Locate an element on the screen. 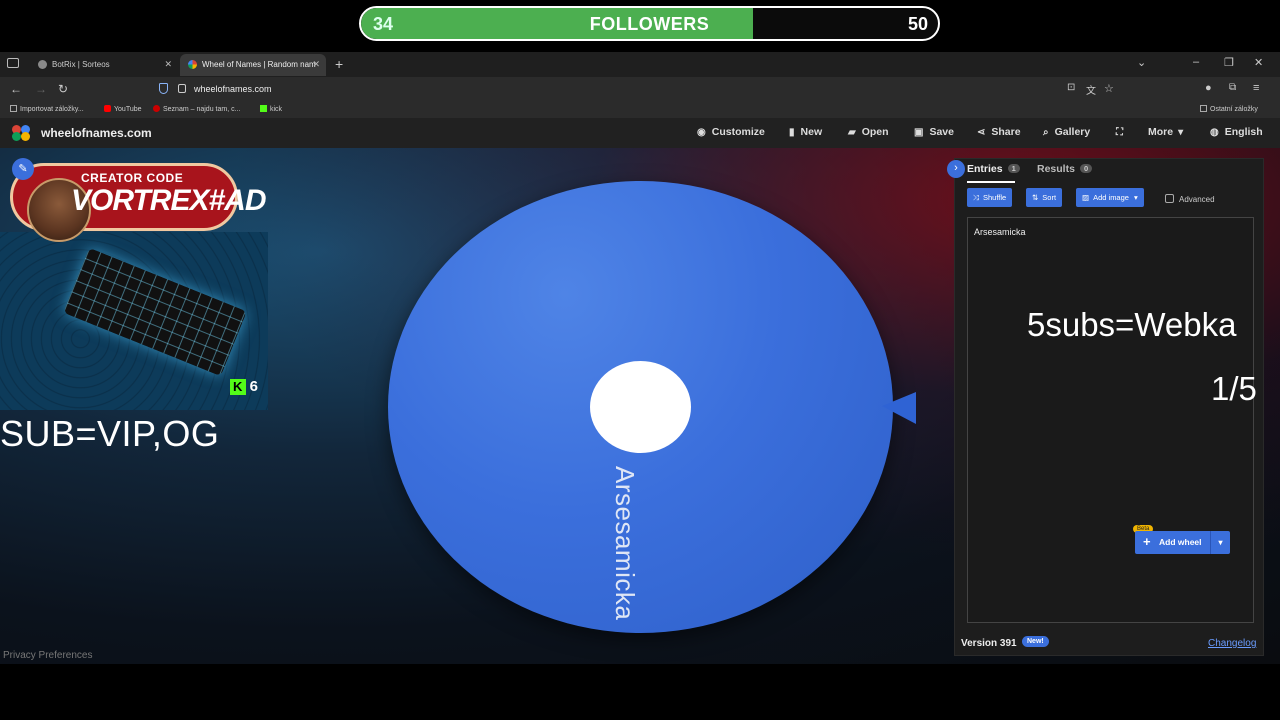 This screenshot has width=1280, height=720. tab-botrix: BotRix | Sorteos ✕ is located at coordinates (104, 65).